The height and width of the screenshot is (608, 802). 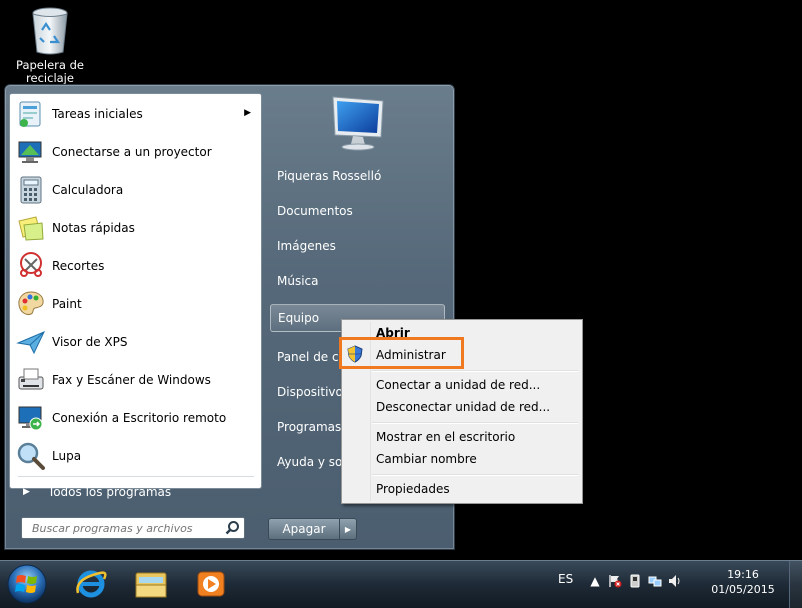 I want to click on start-button-windows-orb-icon, so click(x=27, y=584).